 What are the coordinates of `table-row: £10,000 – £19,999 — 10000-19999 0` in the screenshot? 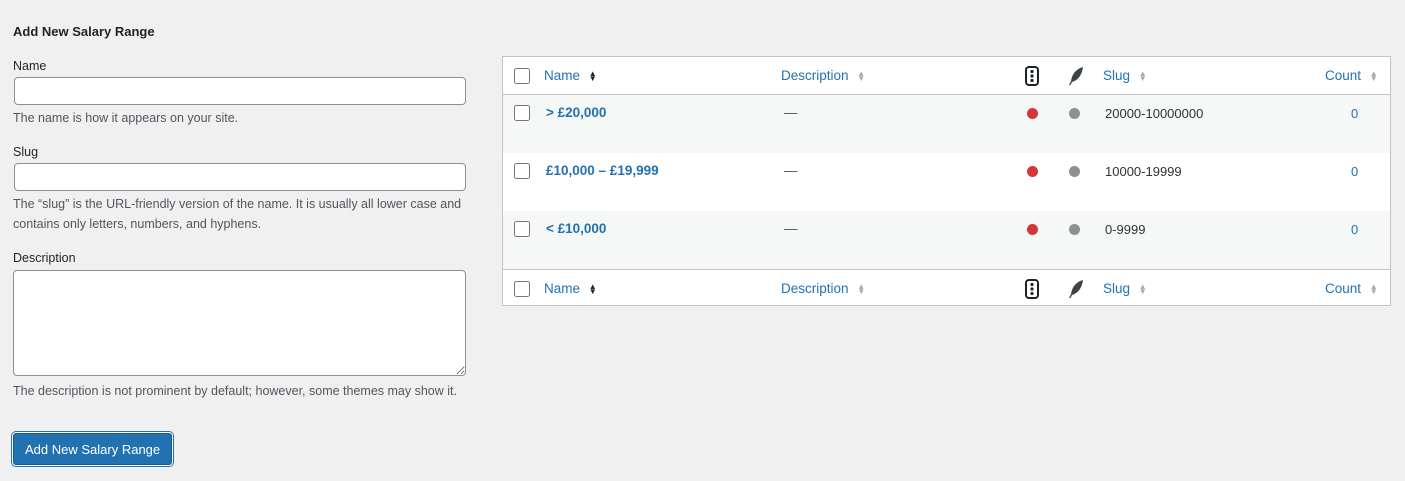 It's located at (946, 182).